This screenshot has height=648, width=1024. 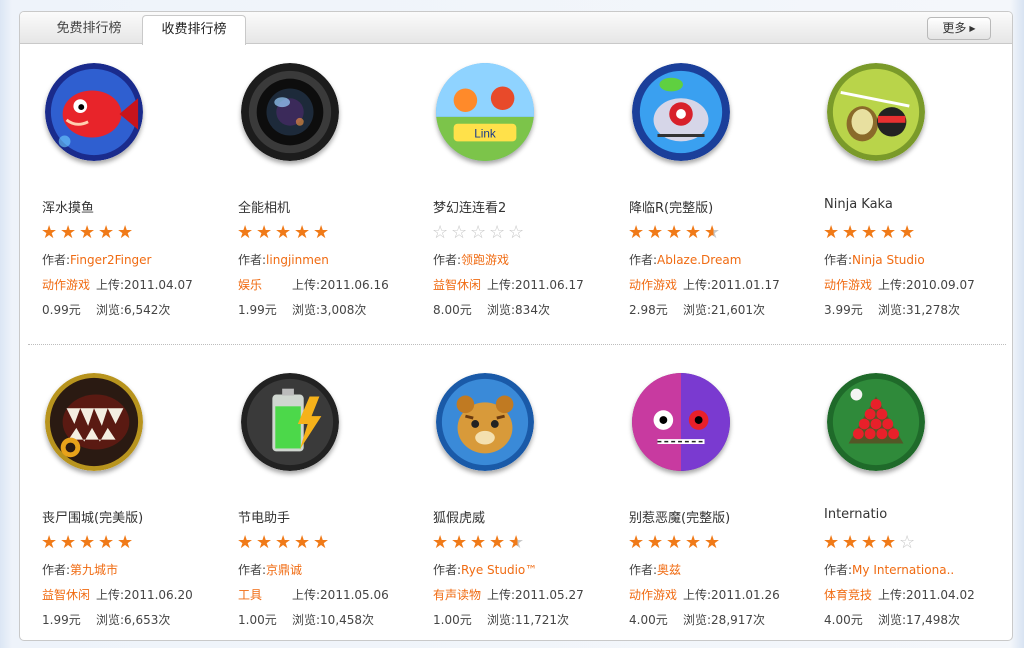 I want to click on snooker-balls-icon, so click(x=876, y=422).